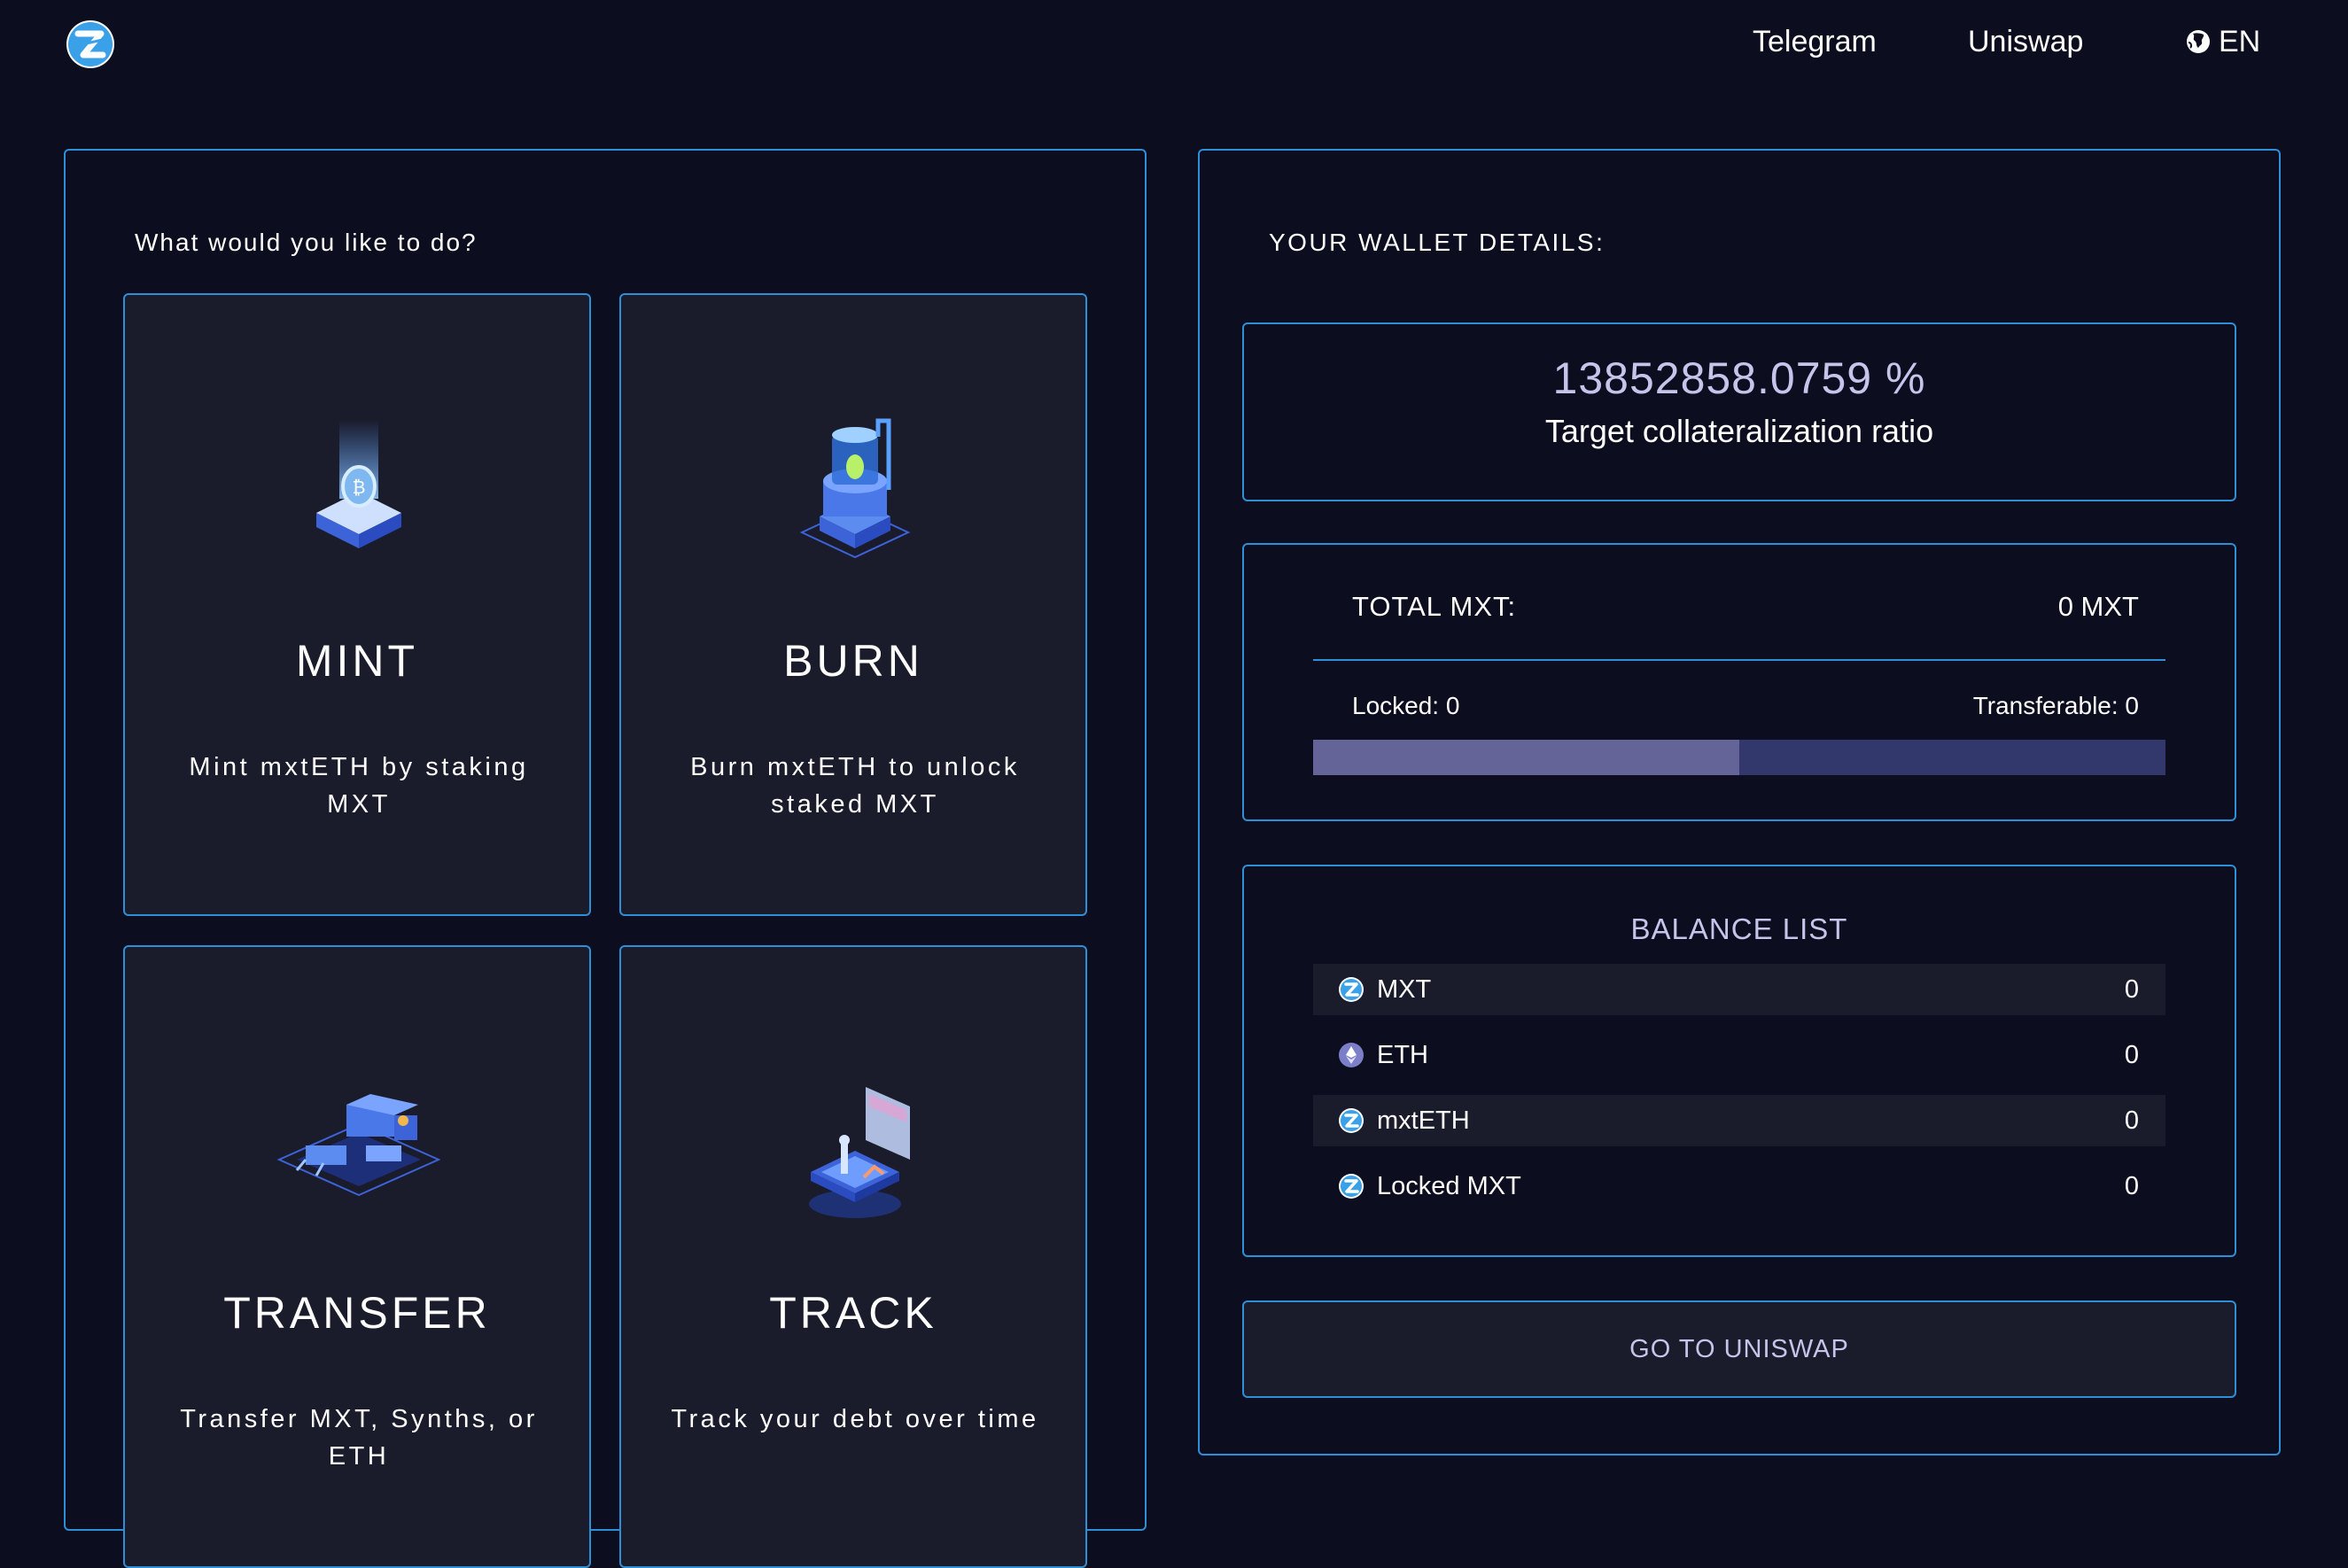 Image resolution: width=2348 pixels, height=1568 pixels. Describe the element at coordinates (1174, 44) in the screenshot. I see `top-header: Telegram Uniswap EN` at that location.